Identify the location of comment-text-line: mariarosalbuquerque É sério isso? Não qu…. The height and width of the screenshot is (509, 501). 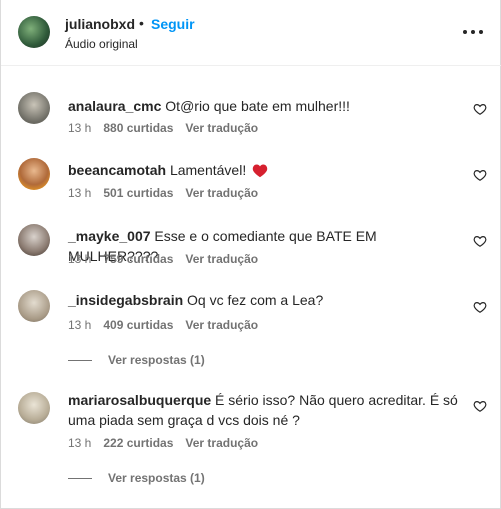
(265, 410).